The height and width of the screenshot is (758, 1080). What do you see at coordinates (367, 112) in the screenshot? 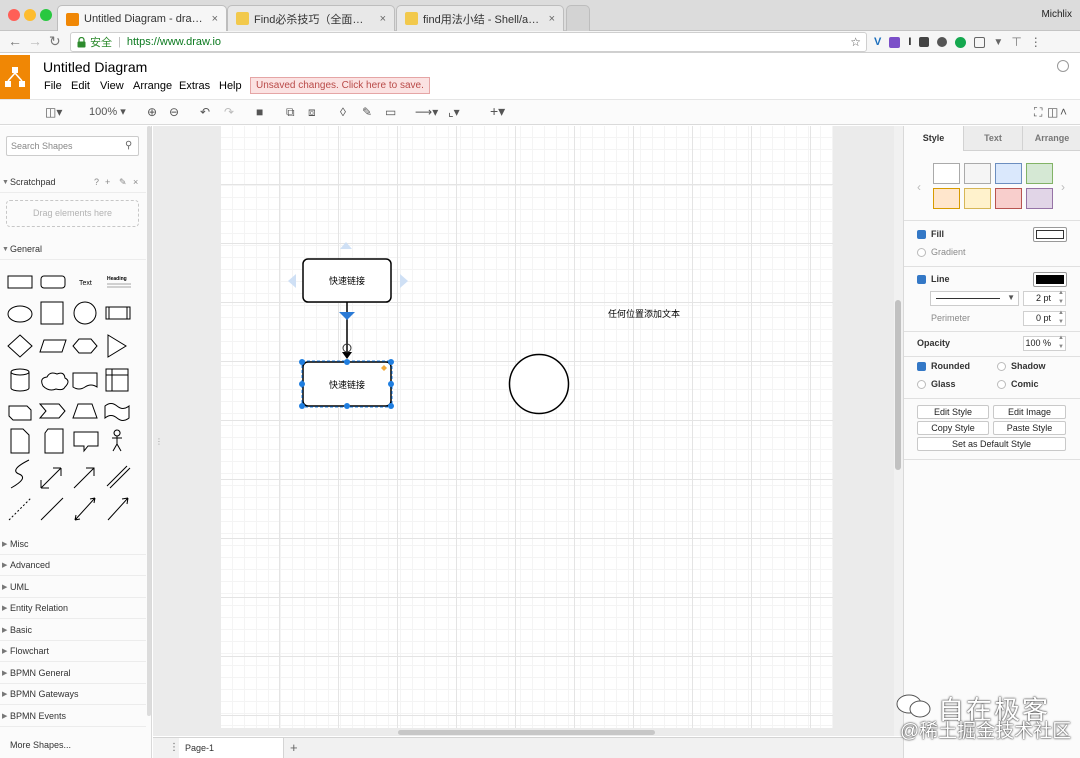
I see `line-color-icon: ✎` at bounding box center [367, 112].